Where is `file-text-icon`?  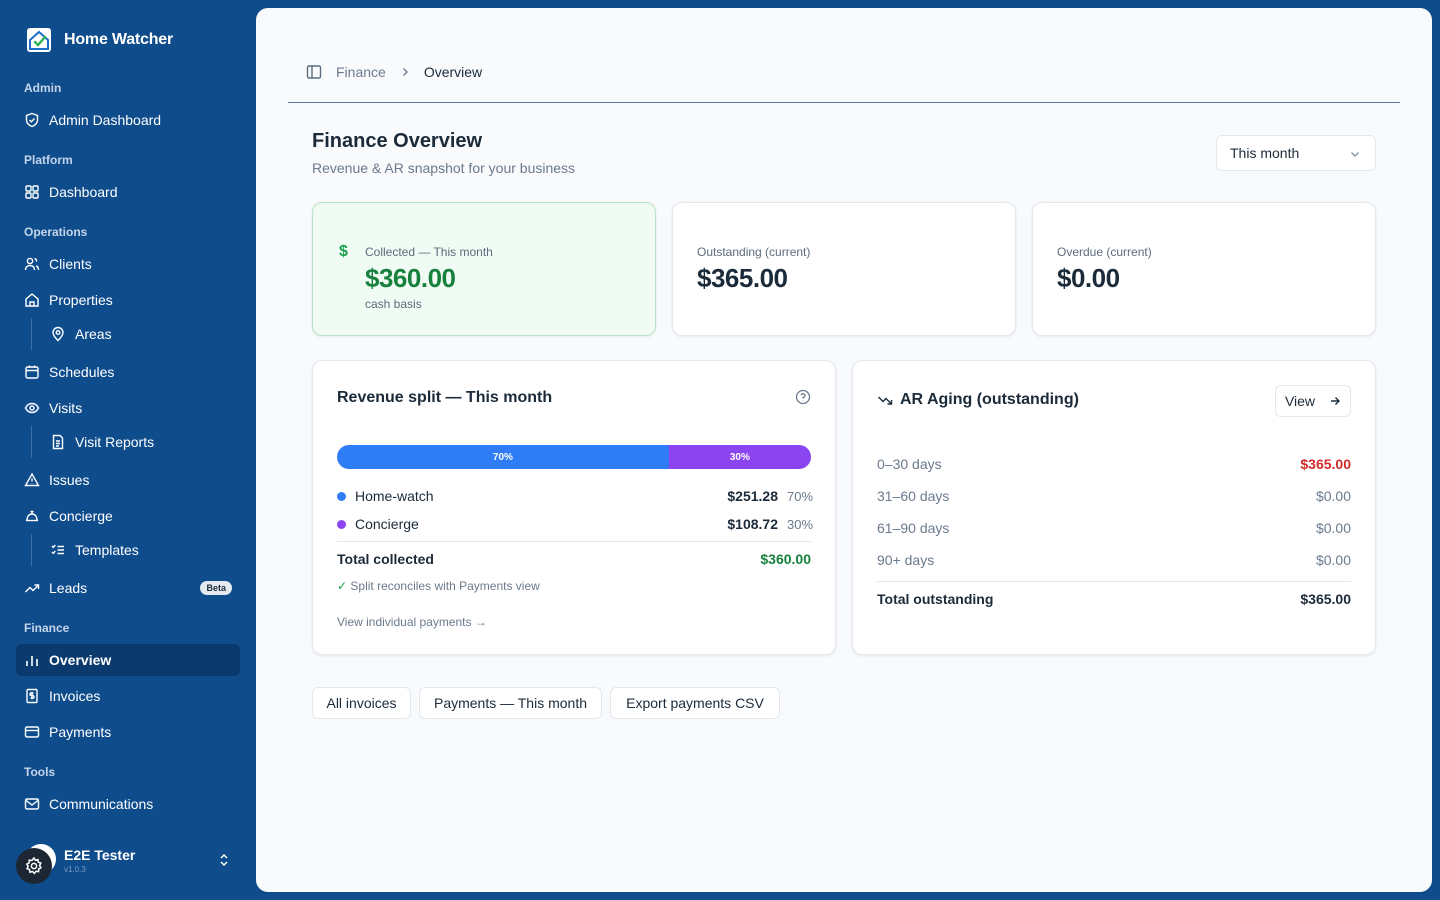
file-text-icon is located at coordinates (58, 442).